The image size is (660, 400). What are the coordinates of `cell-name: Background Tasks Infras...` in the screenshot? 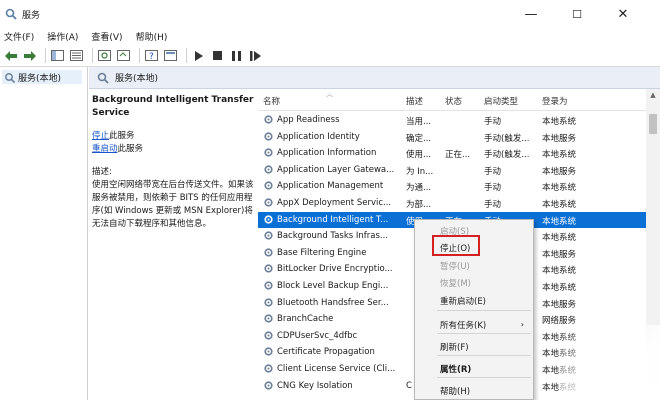 It's located at (333, 236).